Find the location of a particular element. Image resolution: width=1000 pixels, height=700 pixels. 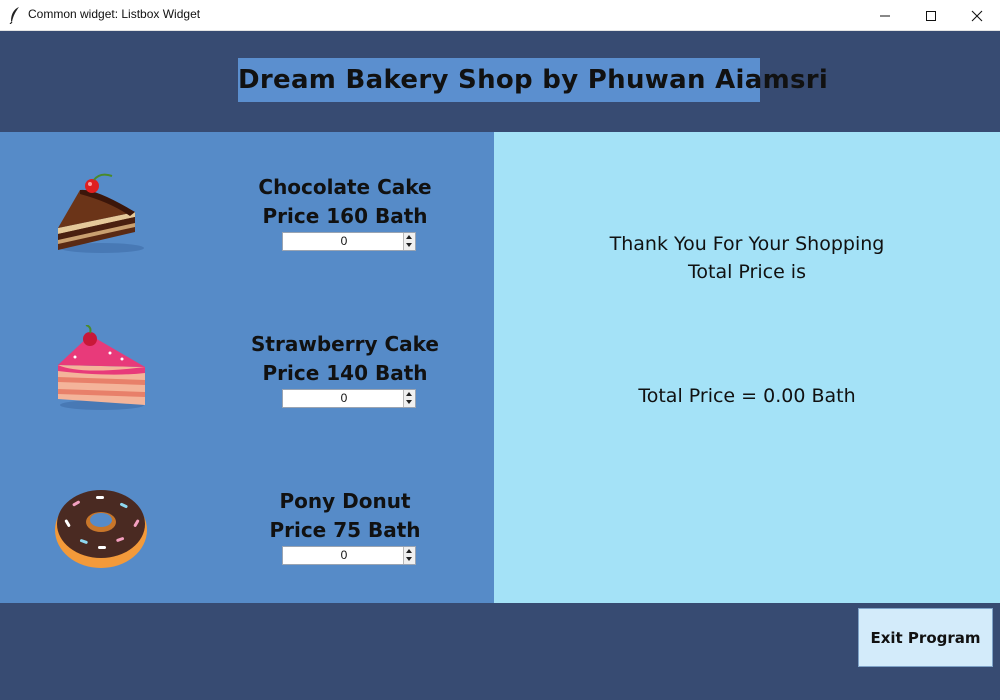

product-name-chocolate-cake: Chocolate Cake is located at coordinates (345, 187).